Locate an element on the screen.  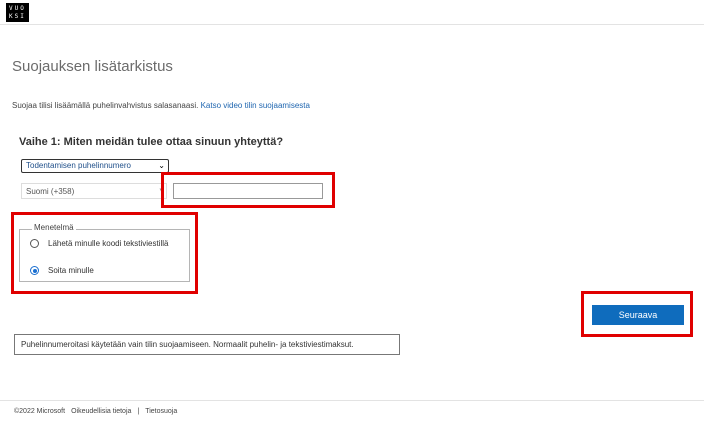
verification-method-select: Todentamisen puhelinnumero ⌄ is located at coordinates (95, 166).